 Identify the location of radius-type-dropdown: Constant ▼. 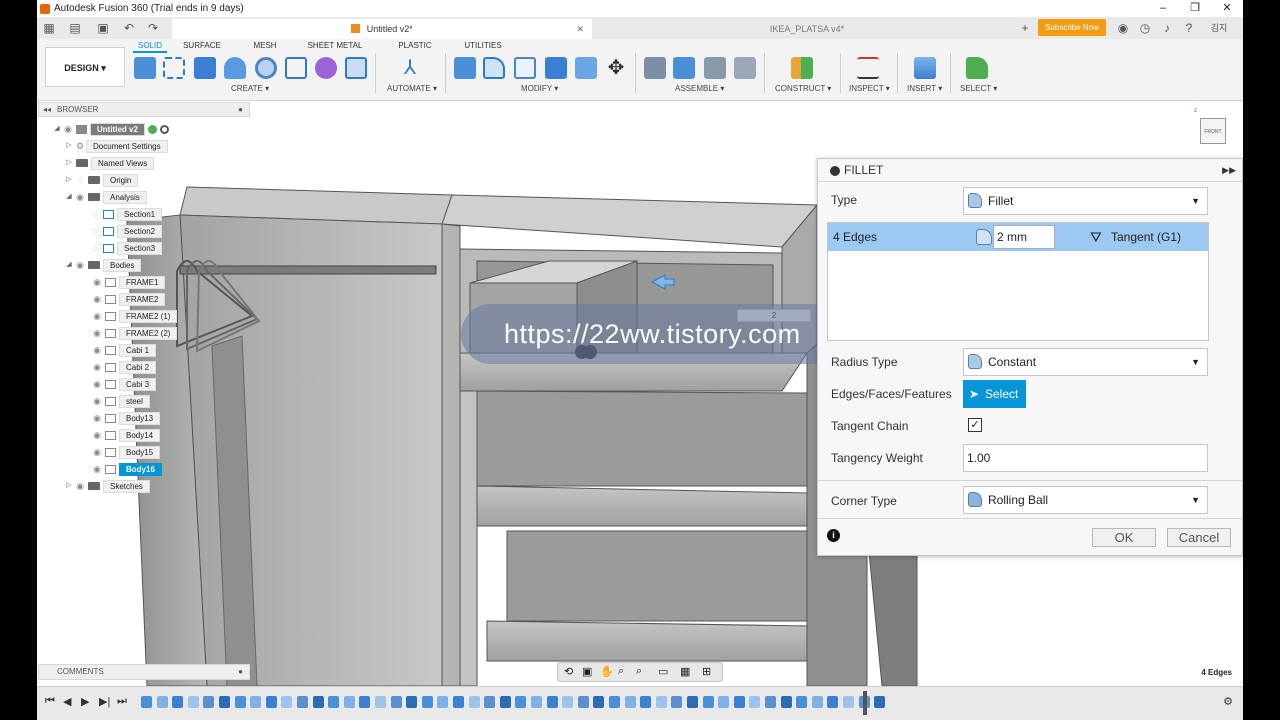
(1085, 362).